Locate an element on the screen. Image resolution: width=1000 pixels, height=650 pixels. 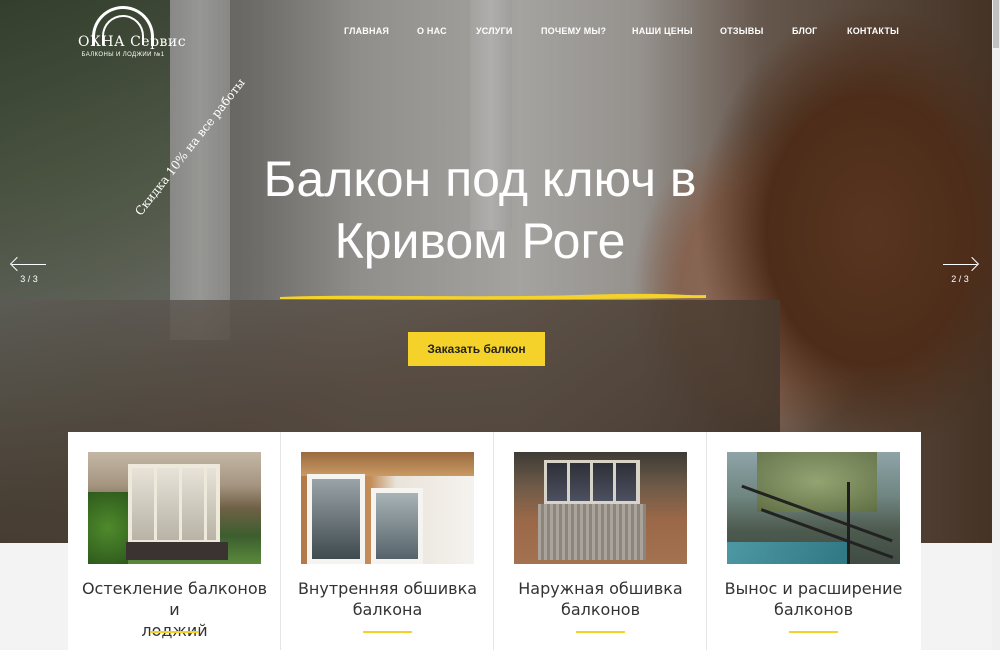
slider-prev-counter: 3 / 3 is located at coordinates (29, 279).